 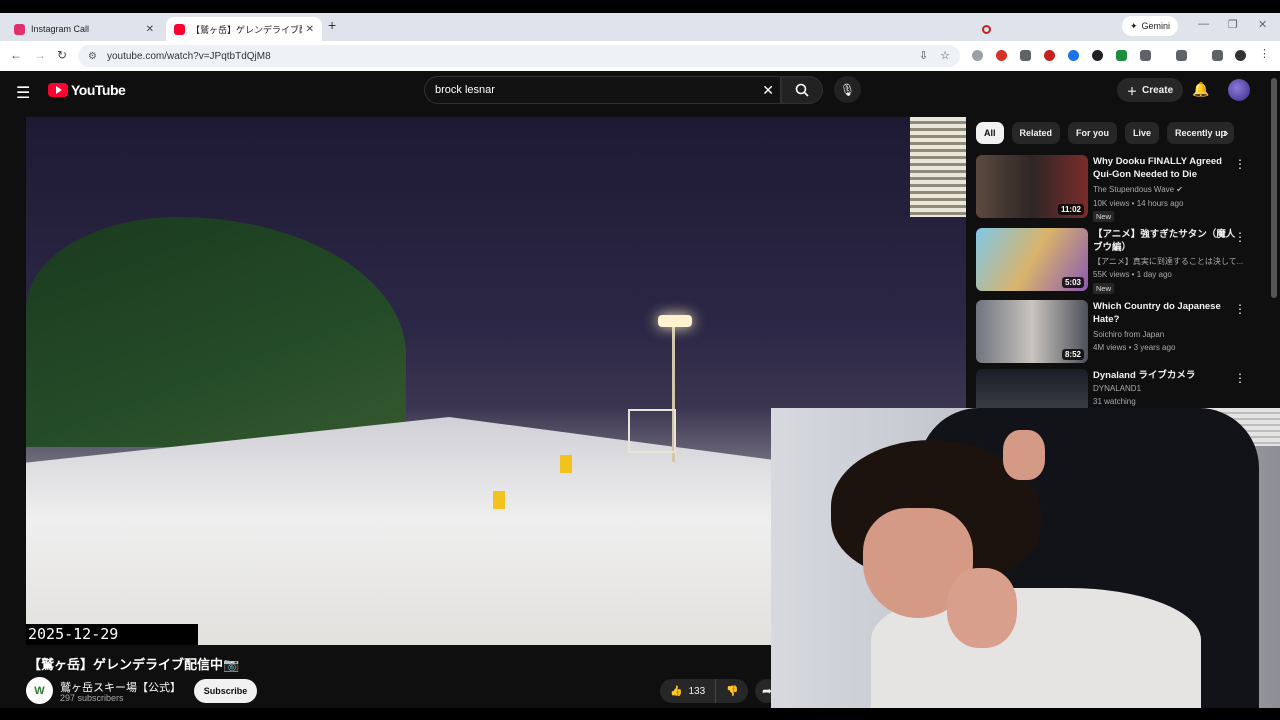 I want to click on search-input: brock lesnar ✕, so click(x=602, y=90).